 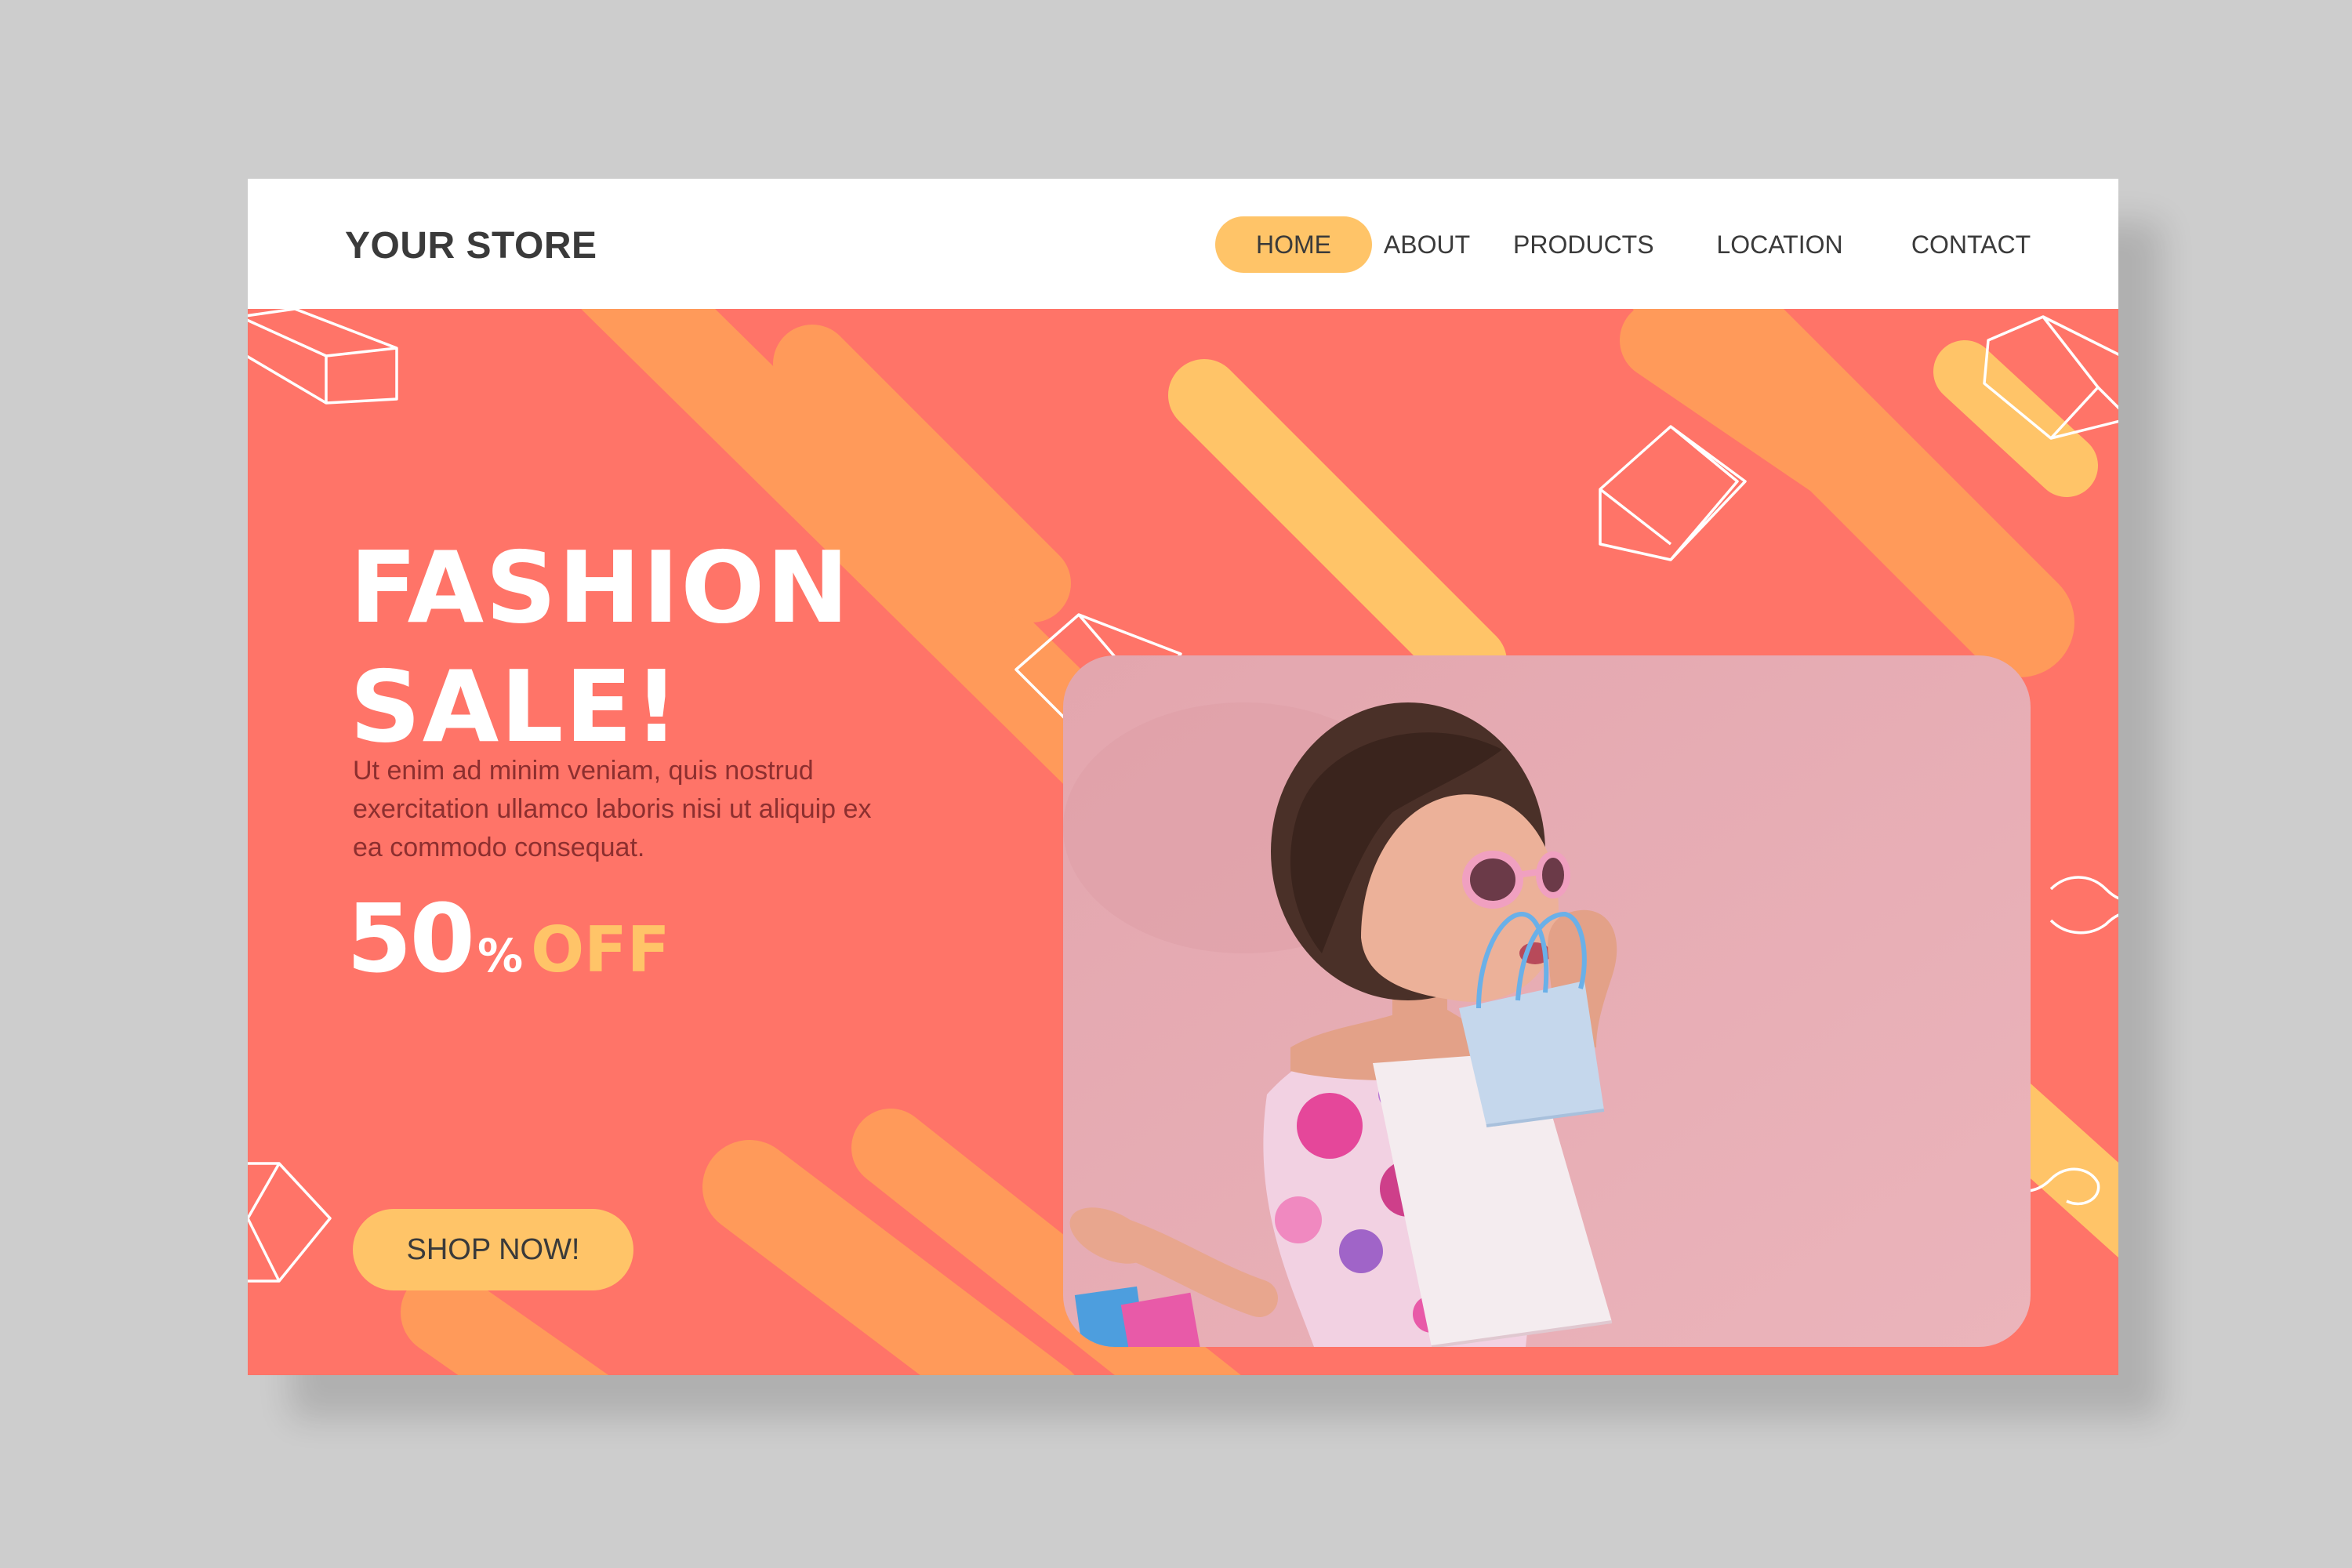 What do you see at coordinates (471, 245) in the screenshot?
I see `brand-logo: YOUR STORE` at bounding box center [471, 245].